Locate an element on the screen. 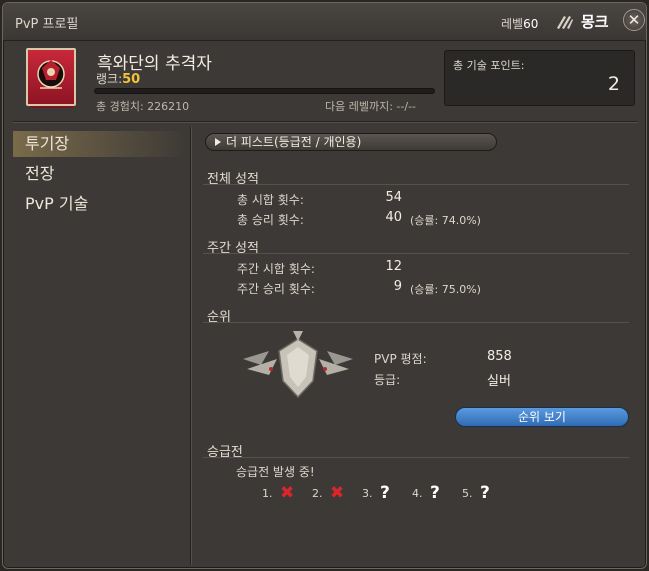 This screenshot has height=571, width=649. level-value: 60 is located at coordinates (531, 24).